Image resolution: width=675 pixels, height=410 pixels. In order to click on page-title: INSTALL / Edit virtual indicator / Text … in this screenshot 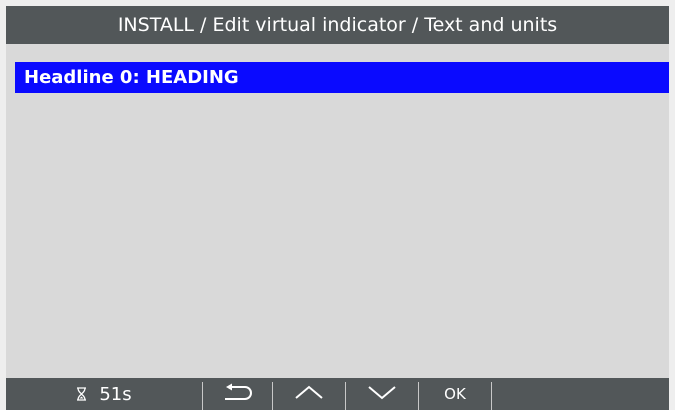, I will do `click(337, 25)`.